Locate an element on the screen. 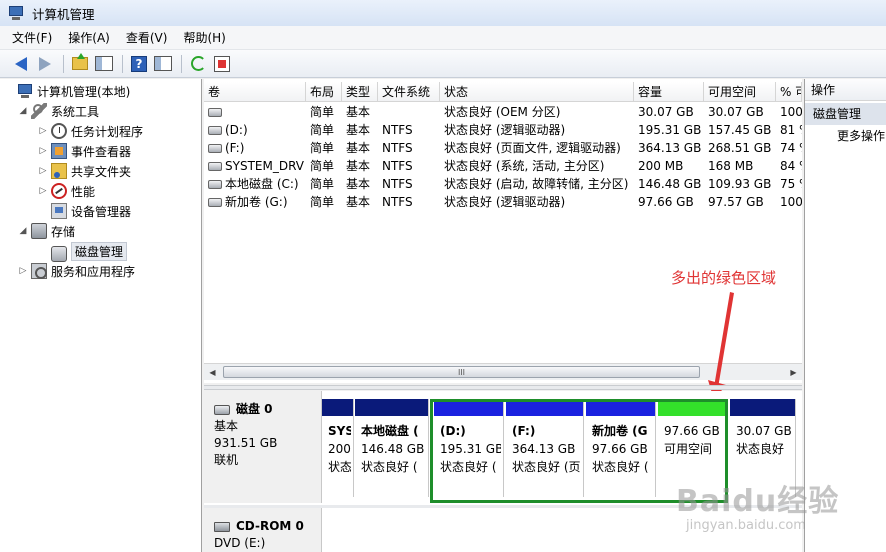  scroll-thumb: III is located at coordinates (461, 372).